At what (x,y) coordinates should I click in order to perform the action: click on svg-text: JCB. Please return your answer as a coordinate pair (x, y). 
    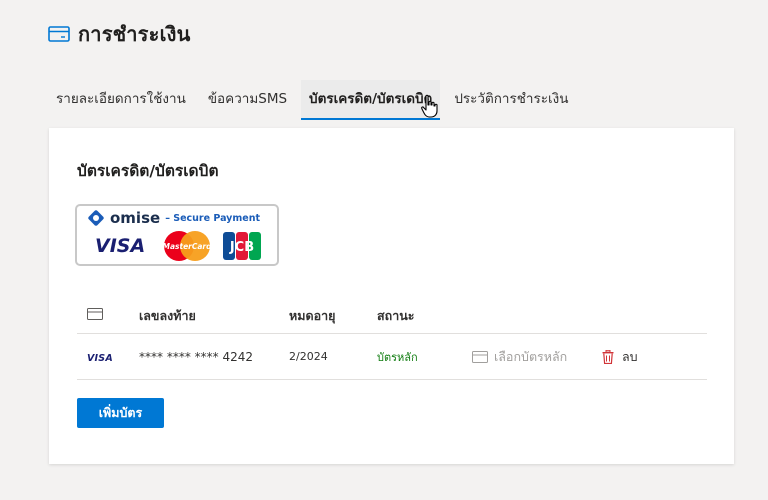
    Looking at the image, I should click on (241, 247).